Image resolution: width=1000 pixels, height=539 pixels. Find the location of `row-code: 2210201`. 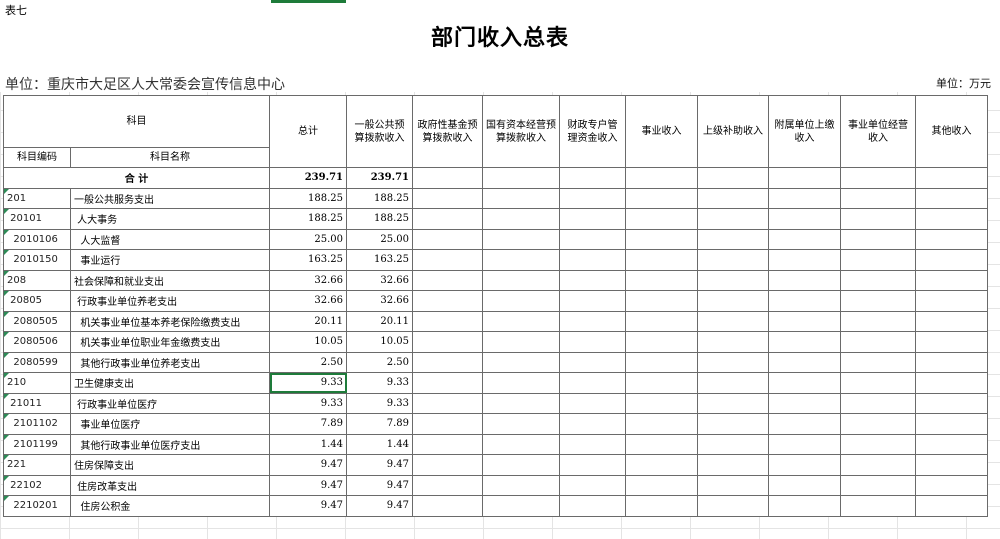

row-code: 2210201 is located at coordinates (37, 506).